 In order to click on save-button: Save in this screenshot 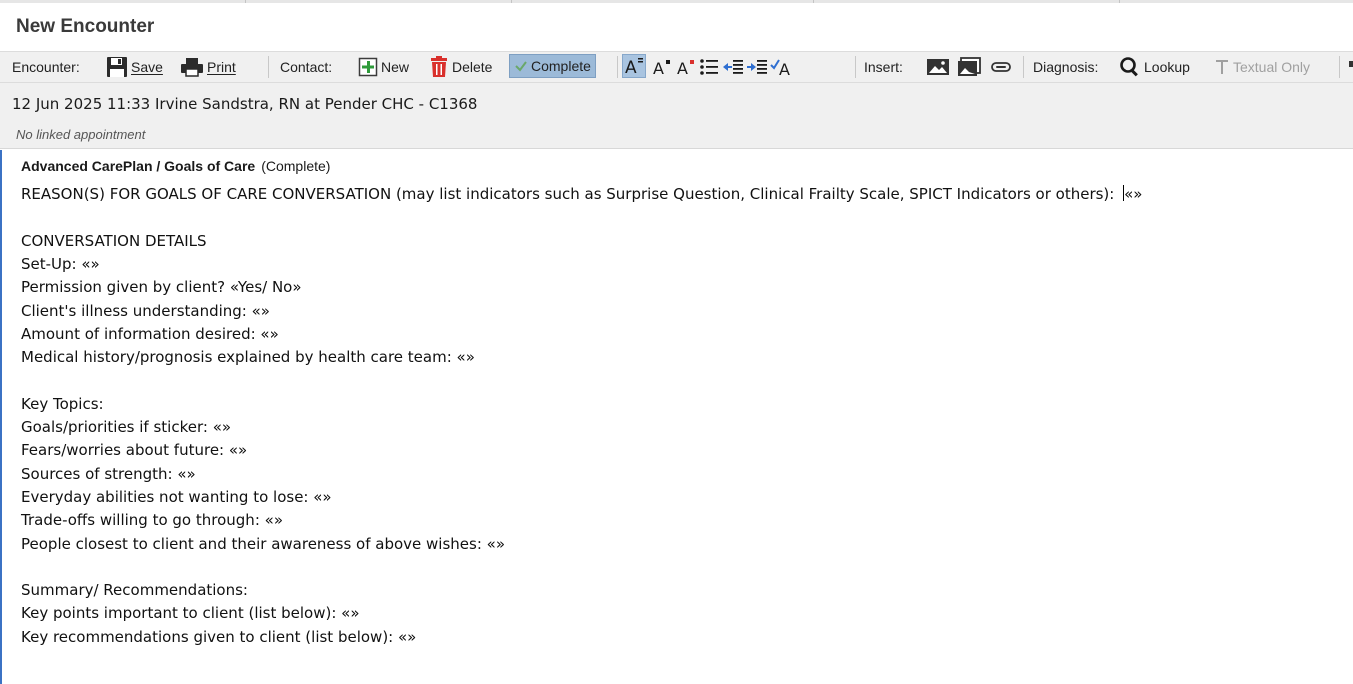, I will do `click(134, 67)`.